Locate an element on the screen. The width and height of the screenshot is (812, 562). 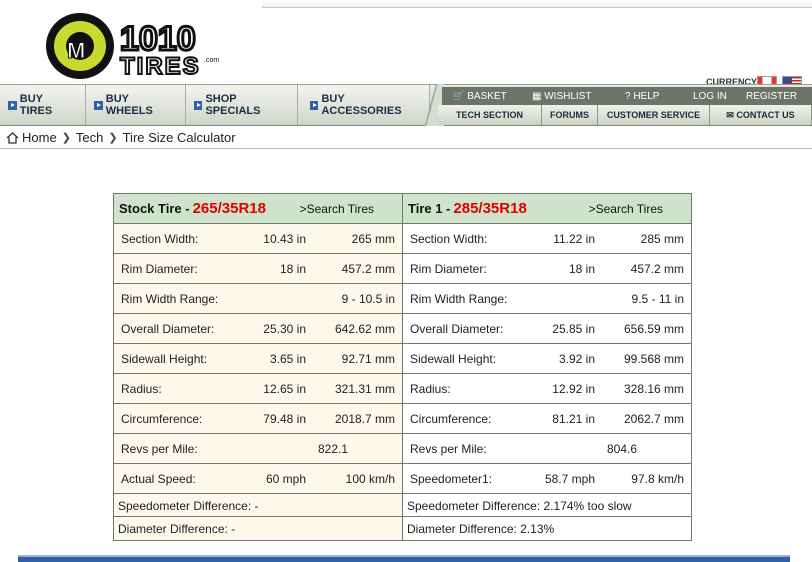
buy-tires-button: BUY TIRES is located at coordinates (43, 105).